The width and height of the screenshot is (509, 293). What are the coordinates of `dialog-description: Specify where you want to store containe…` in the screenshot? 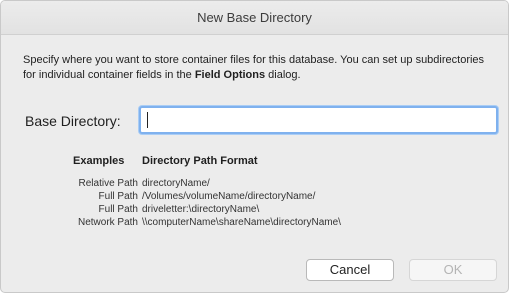 It's located at (258, 68).